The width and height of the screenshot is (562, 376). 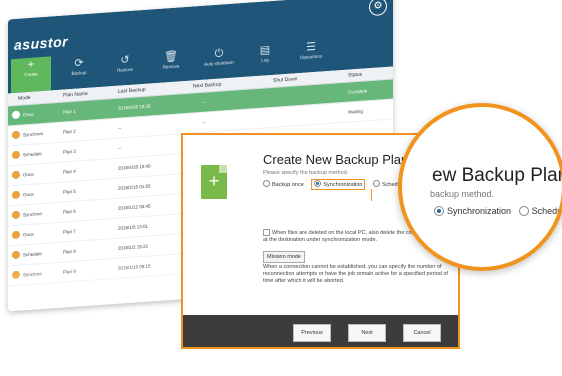 I want to click on toolbar-label: Operations, so click(x=310, y=57).